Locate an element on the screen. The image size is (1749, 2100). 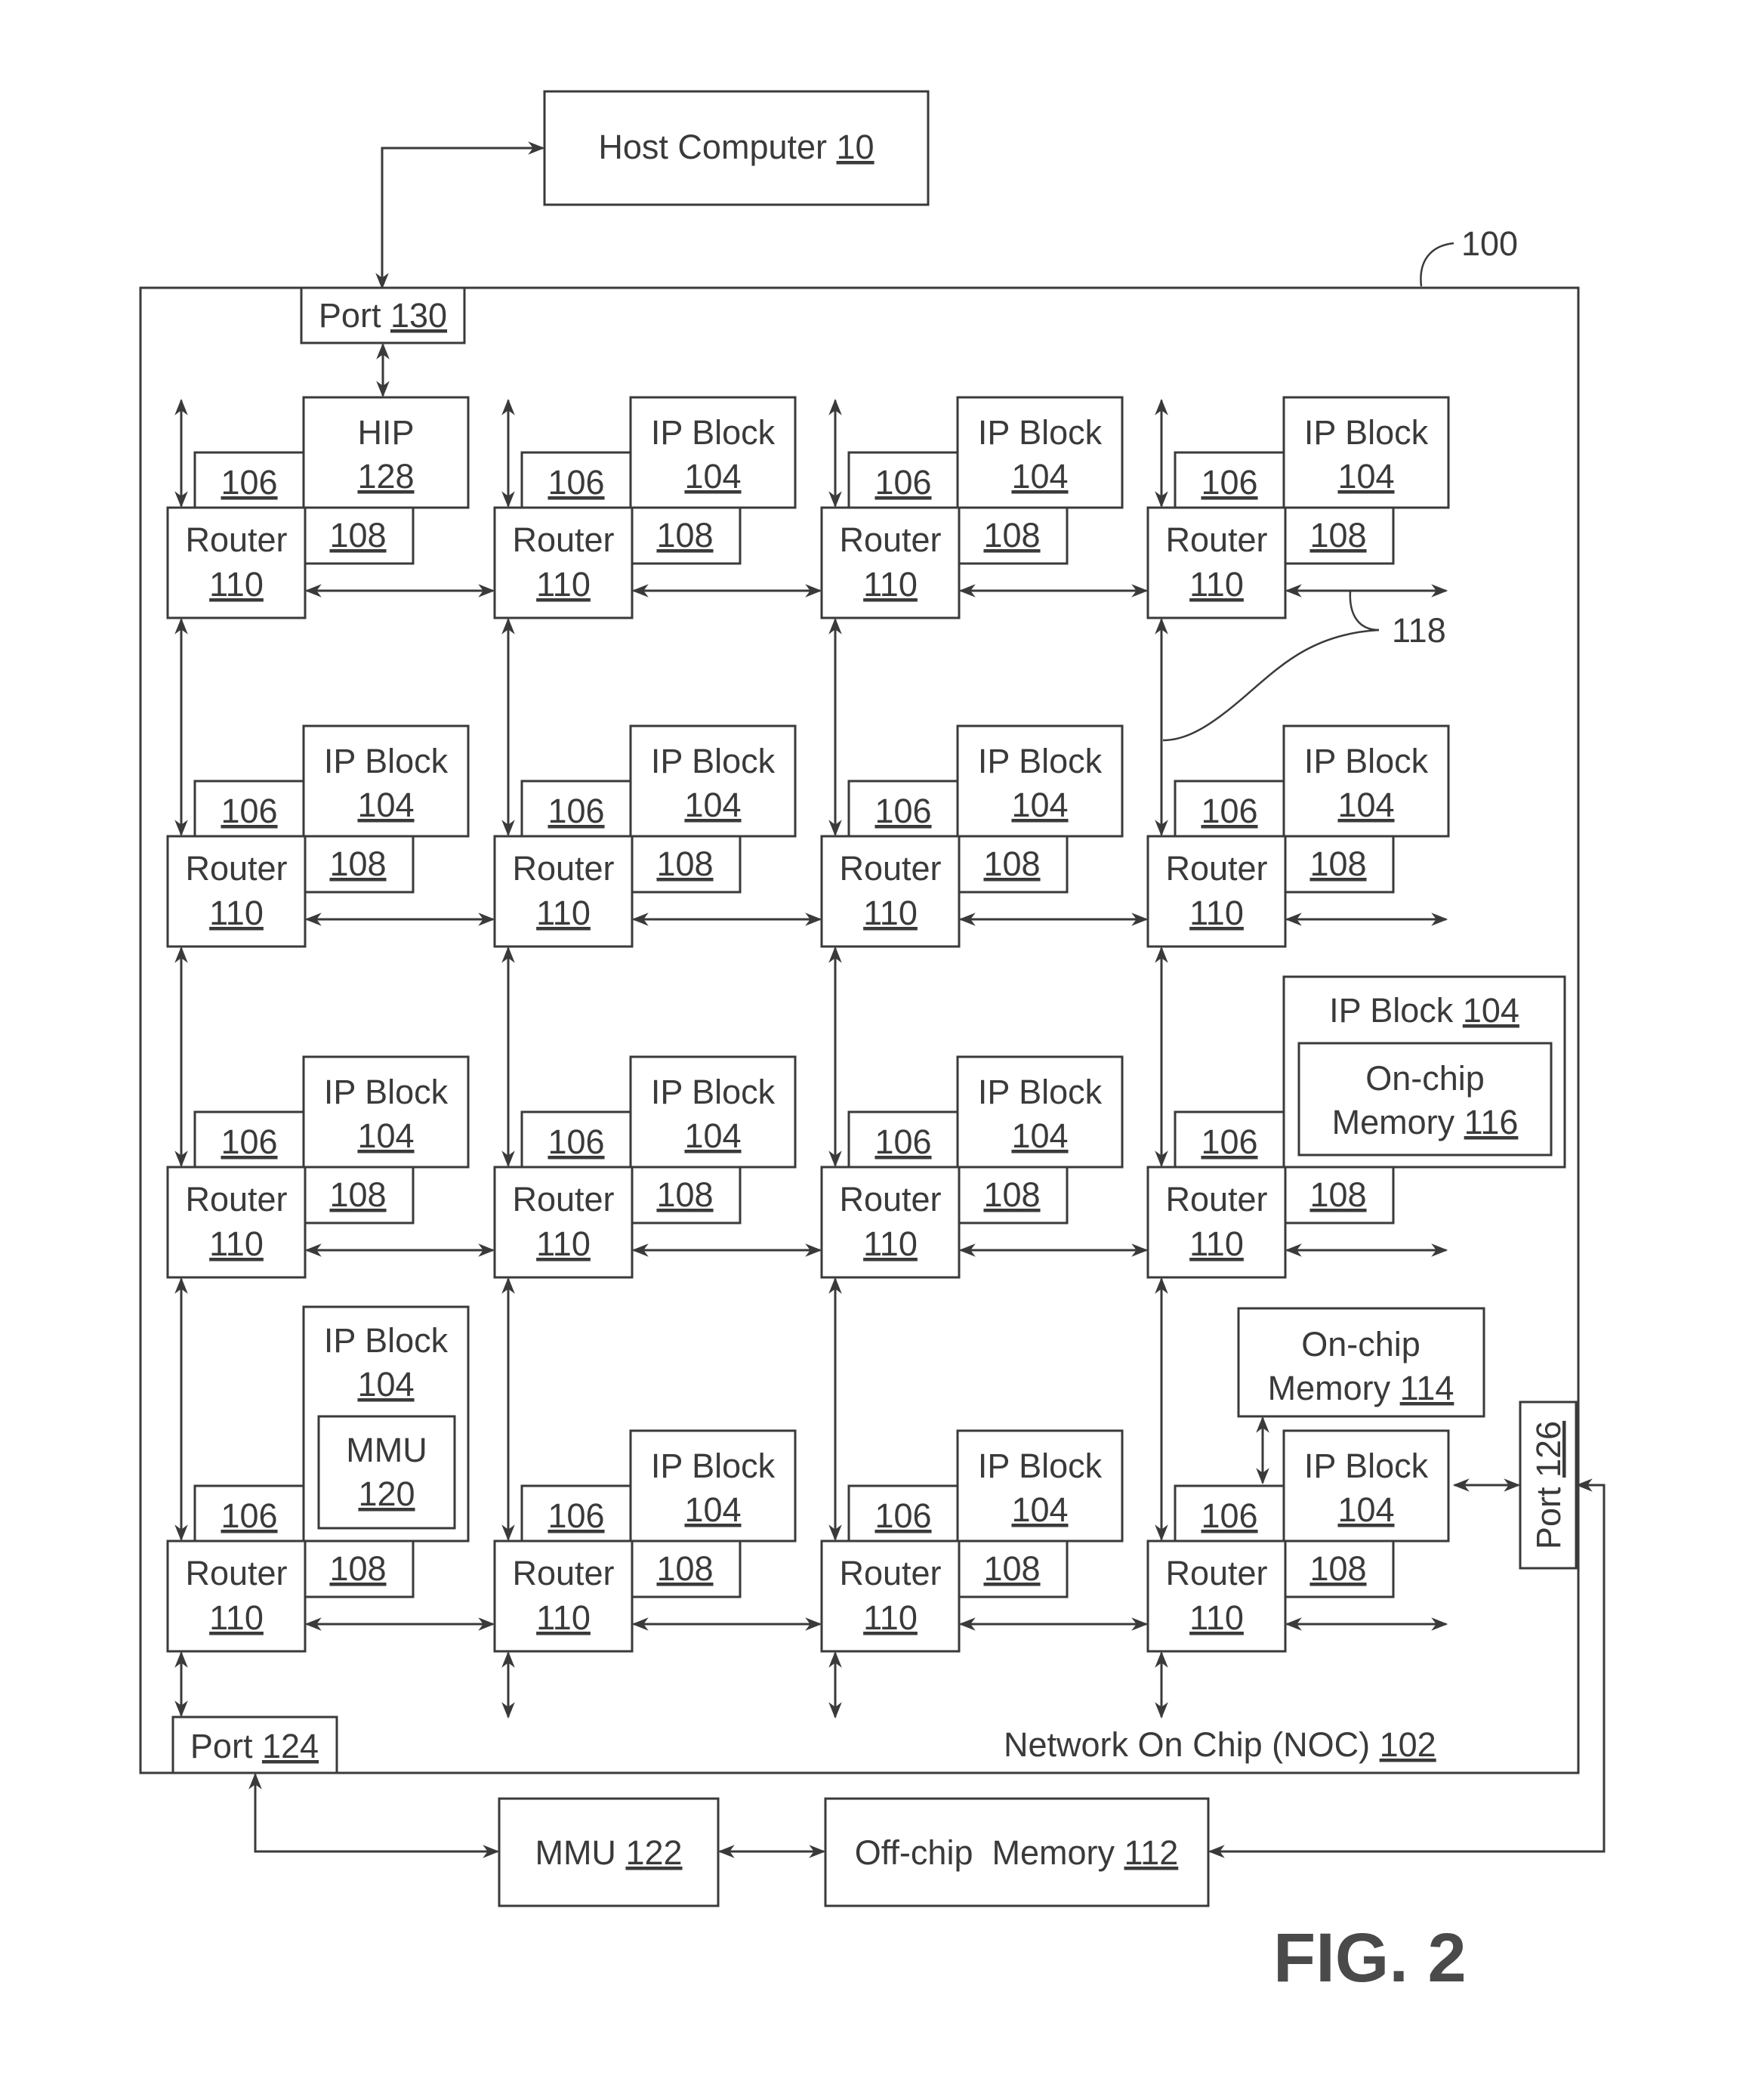
port-124-box: Port 124 is located at coordinates (254, 1745).